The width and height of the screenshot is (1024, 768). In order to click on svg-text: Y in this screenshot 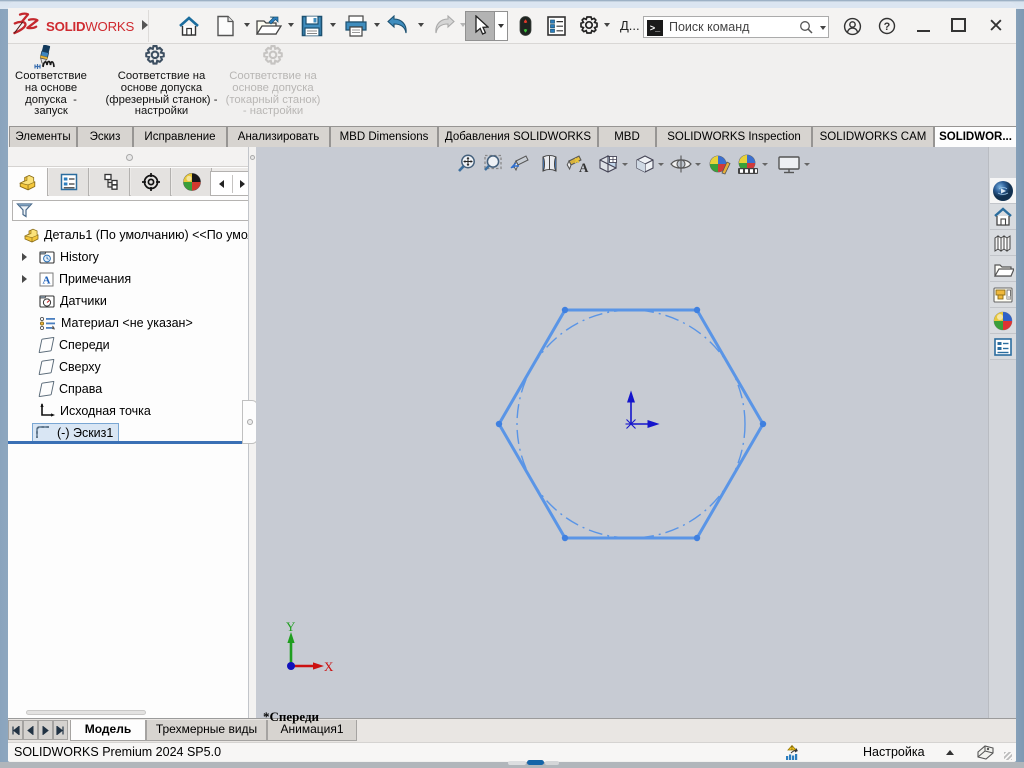, I will do `click(291, 626)`.